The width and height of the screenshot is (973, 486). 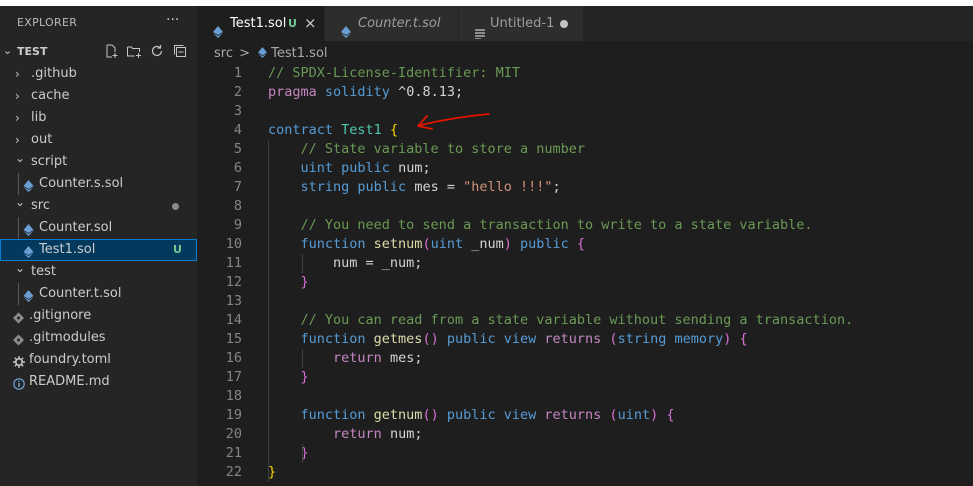 I want to click on file-item: README.md, so click(x=98, y=382).